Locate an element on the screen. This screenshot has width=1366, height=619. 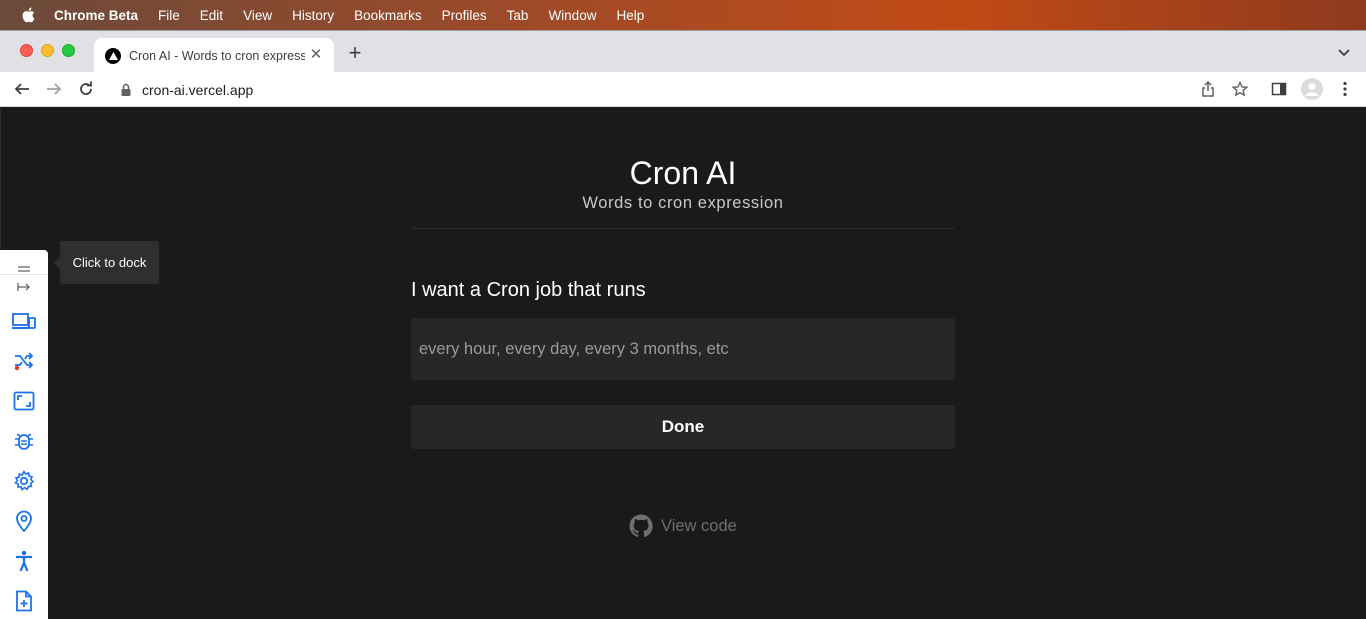
dev-toolbar-sidebar is located at coordinates (24, 434).